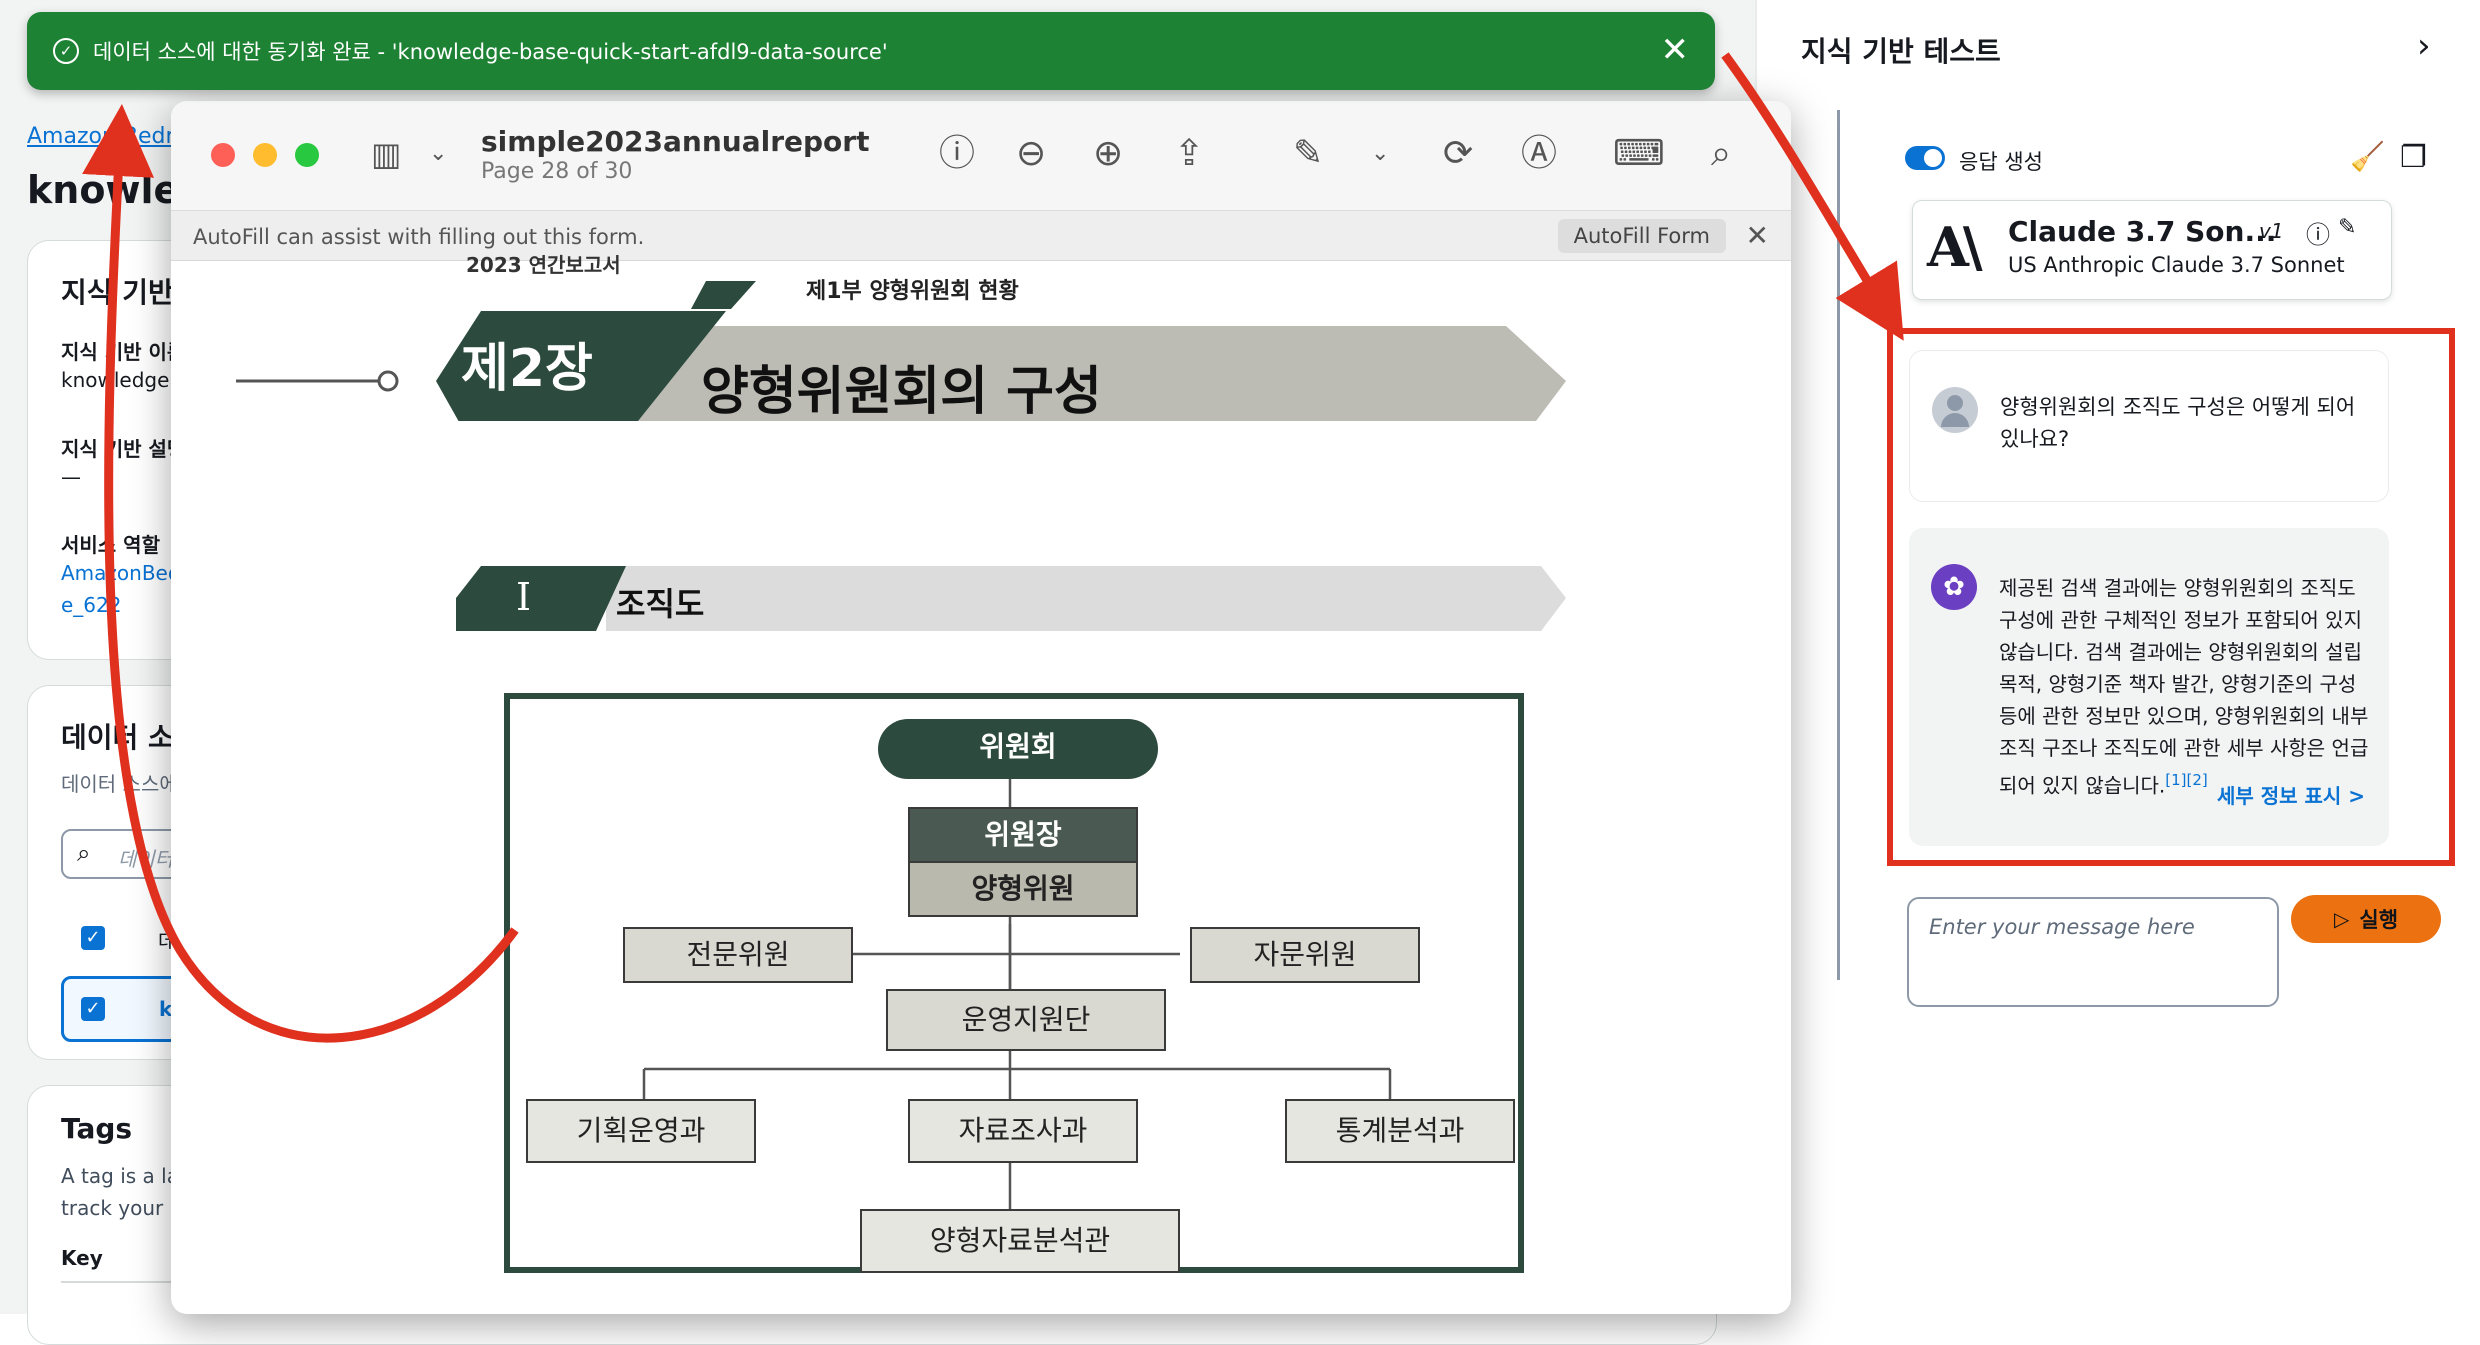 The width and height of the screenshot is (2480, 1345). I want to click on panel-title: 지식 기반 테스트, so click(1901, 51).